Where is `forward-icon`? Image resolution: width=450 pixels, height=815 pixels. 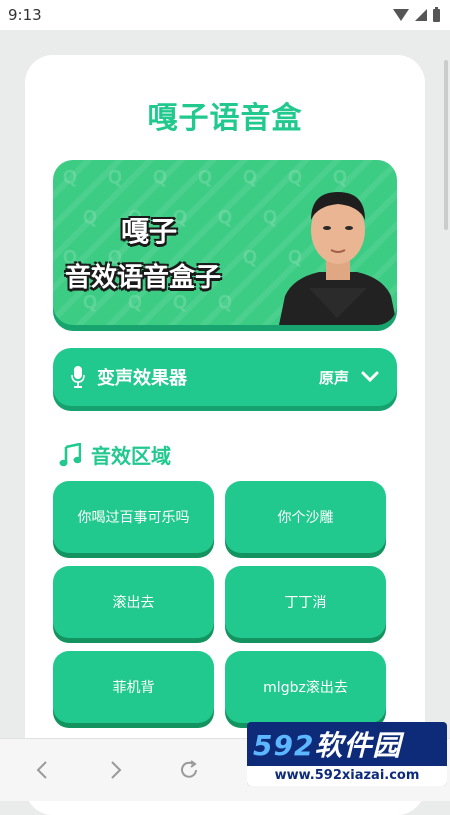 forward-icon is located at coordinates (115, 770).